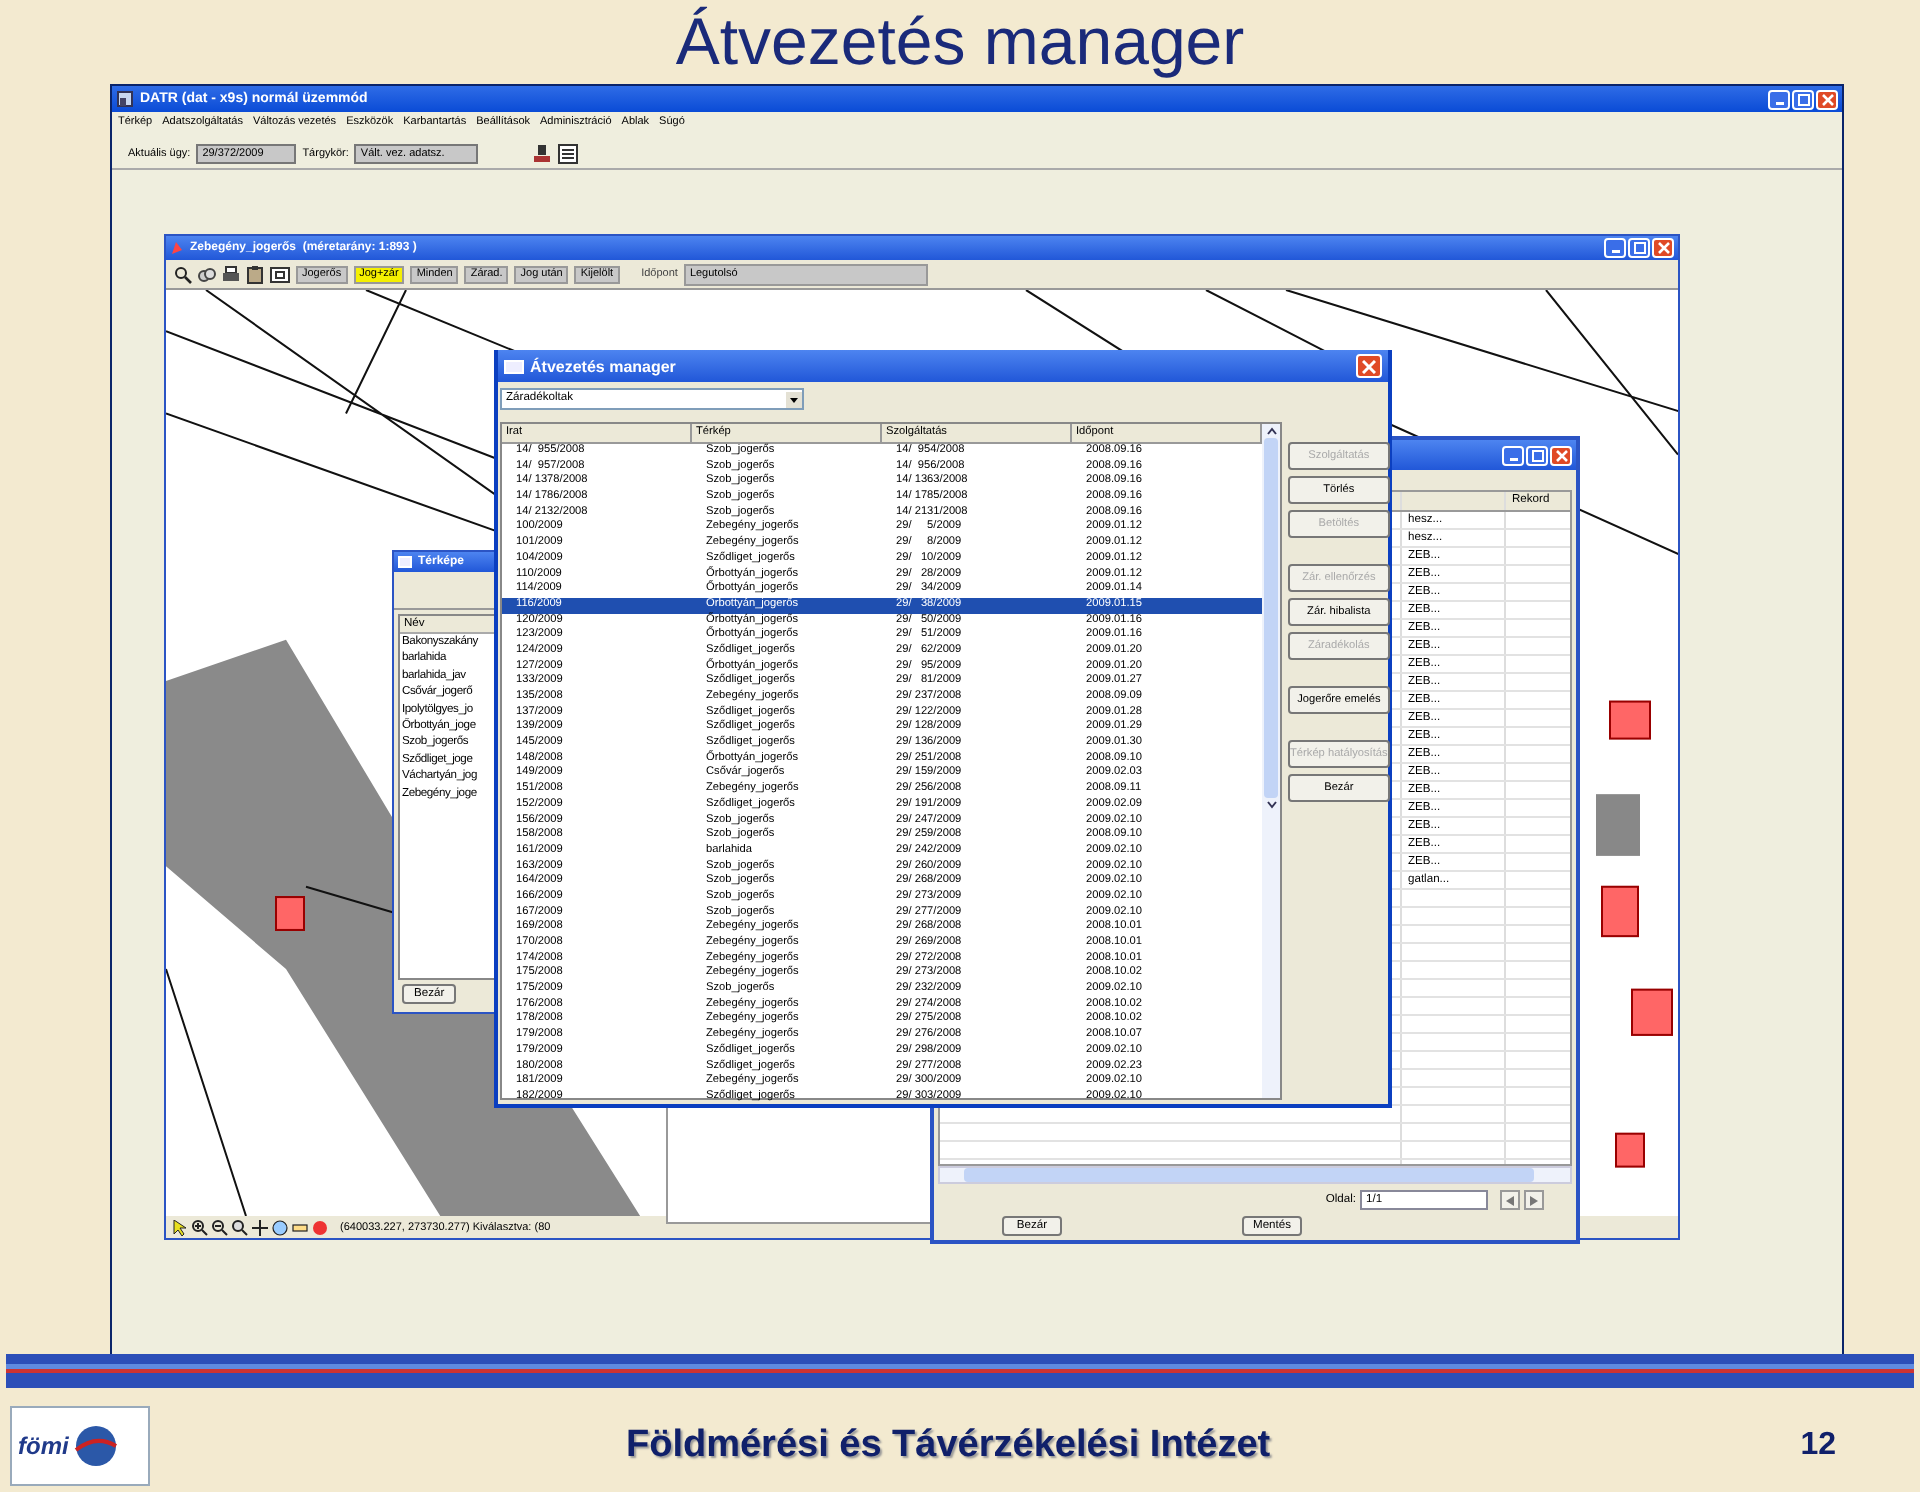  I want to click on page-number: 12, so click(1818, 1446).